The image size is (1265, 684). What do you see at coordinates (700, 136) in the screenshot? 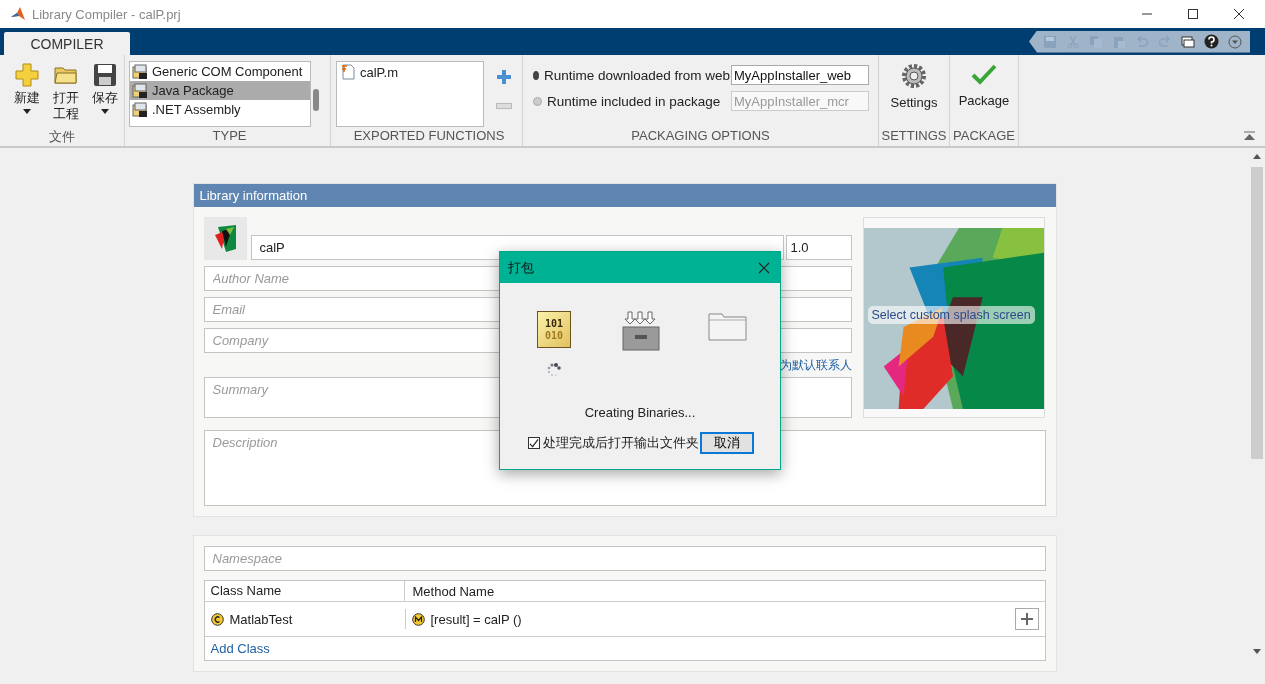
I see `section-label: PACKAGING OPTIONS` at bounding box center [700, 136].